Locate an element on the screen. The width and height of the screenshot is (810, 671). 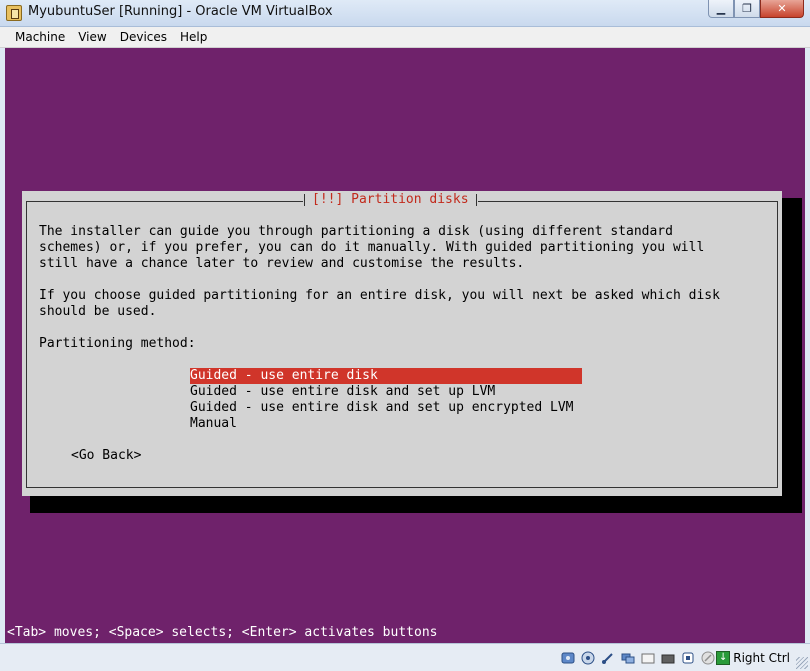
resize-grip is located at coordinates (802, 663).